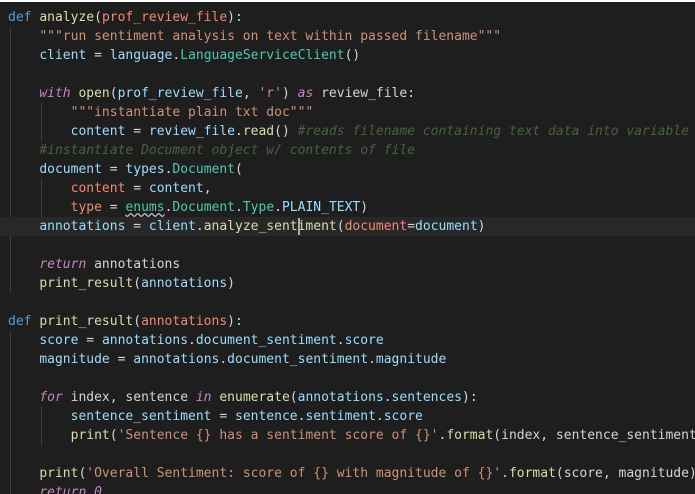  I want to click on code-line: def print_result(annotations):, so click(125, 321).